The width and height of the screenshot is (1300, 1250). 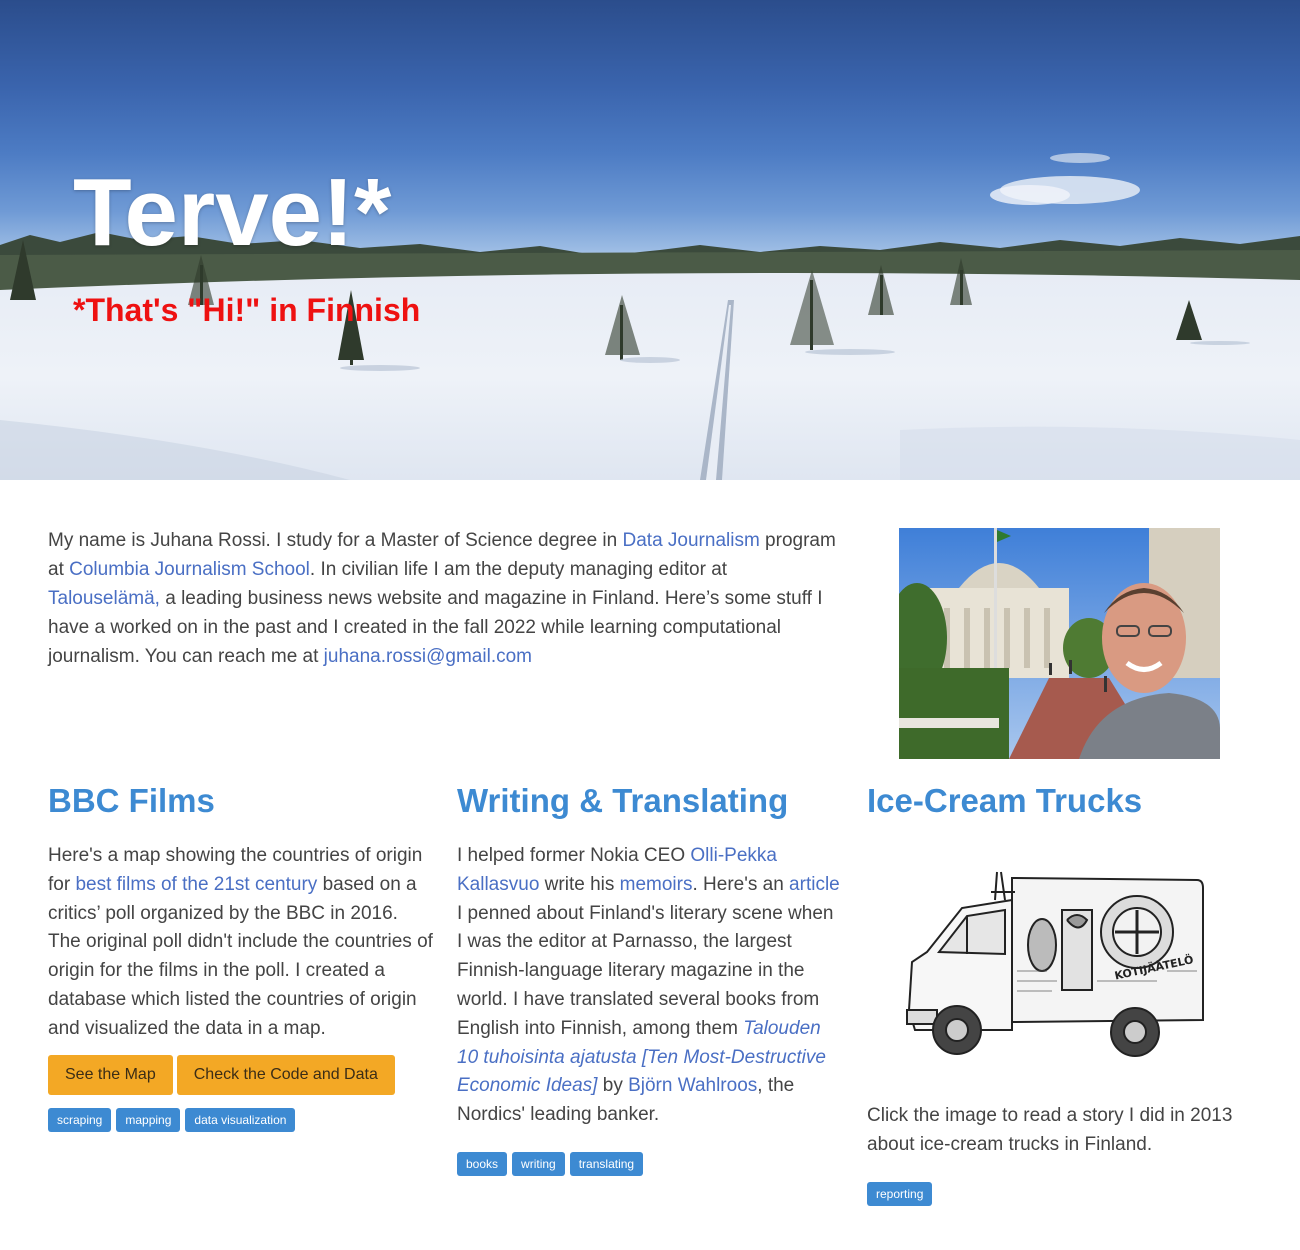 I want to click on talouselama-link: Talouselämä,, so click(x=104, y=598).